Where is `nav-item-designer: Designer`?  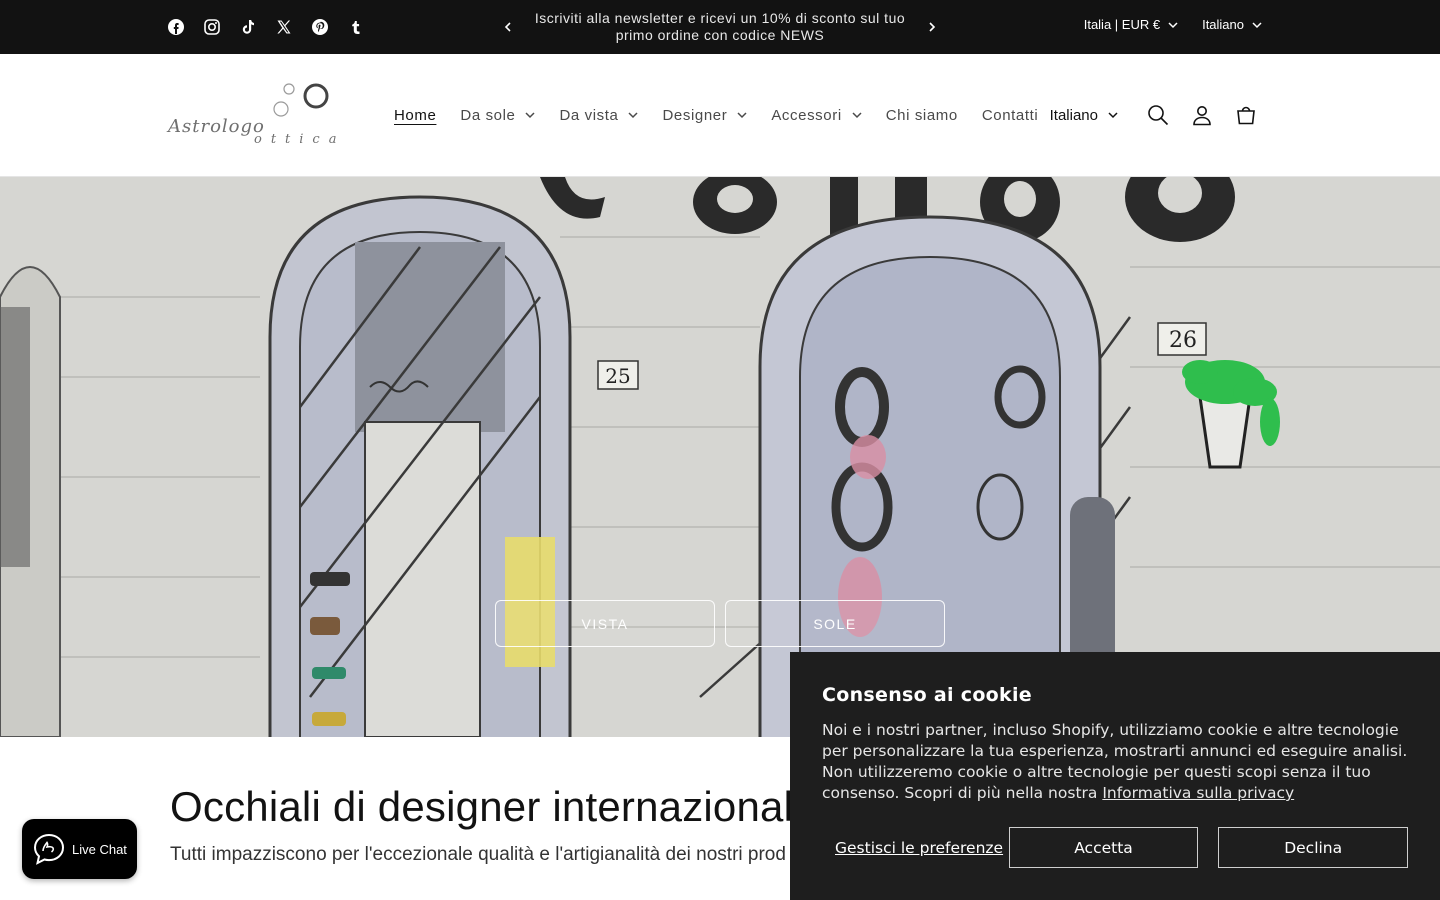 nav-item-designer: Designer is located at coordinates (704, 115).